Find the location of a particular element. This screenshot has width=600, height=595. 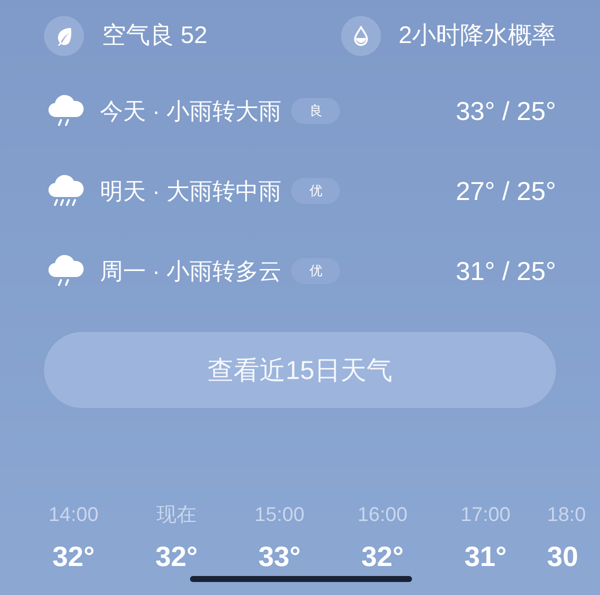

hour-label: 16:00 is located at coordinates (382, 515).